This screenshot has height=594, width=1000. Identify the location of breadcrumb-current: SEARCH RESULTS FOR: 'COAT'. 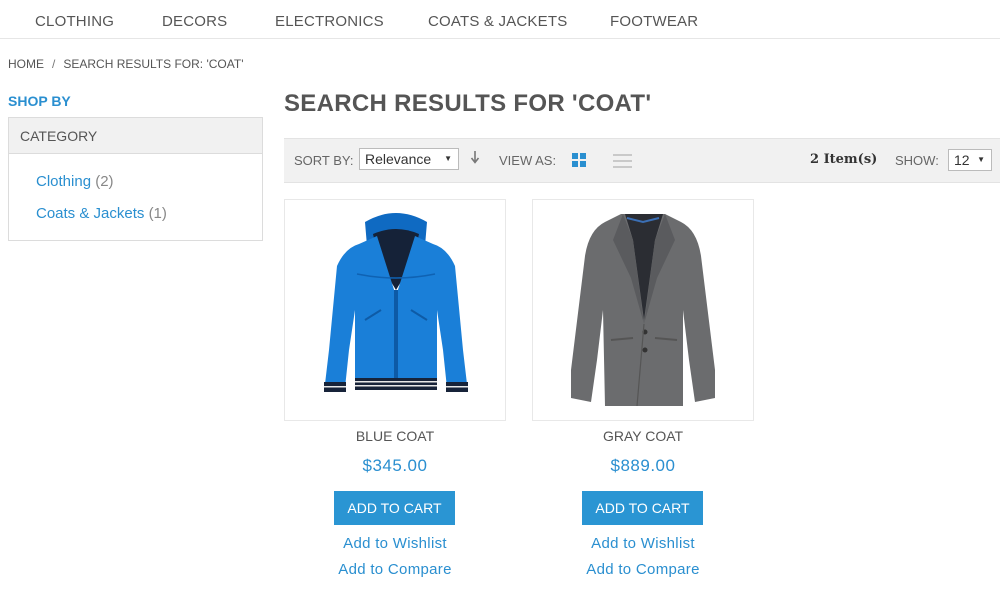
(153, 64).